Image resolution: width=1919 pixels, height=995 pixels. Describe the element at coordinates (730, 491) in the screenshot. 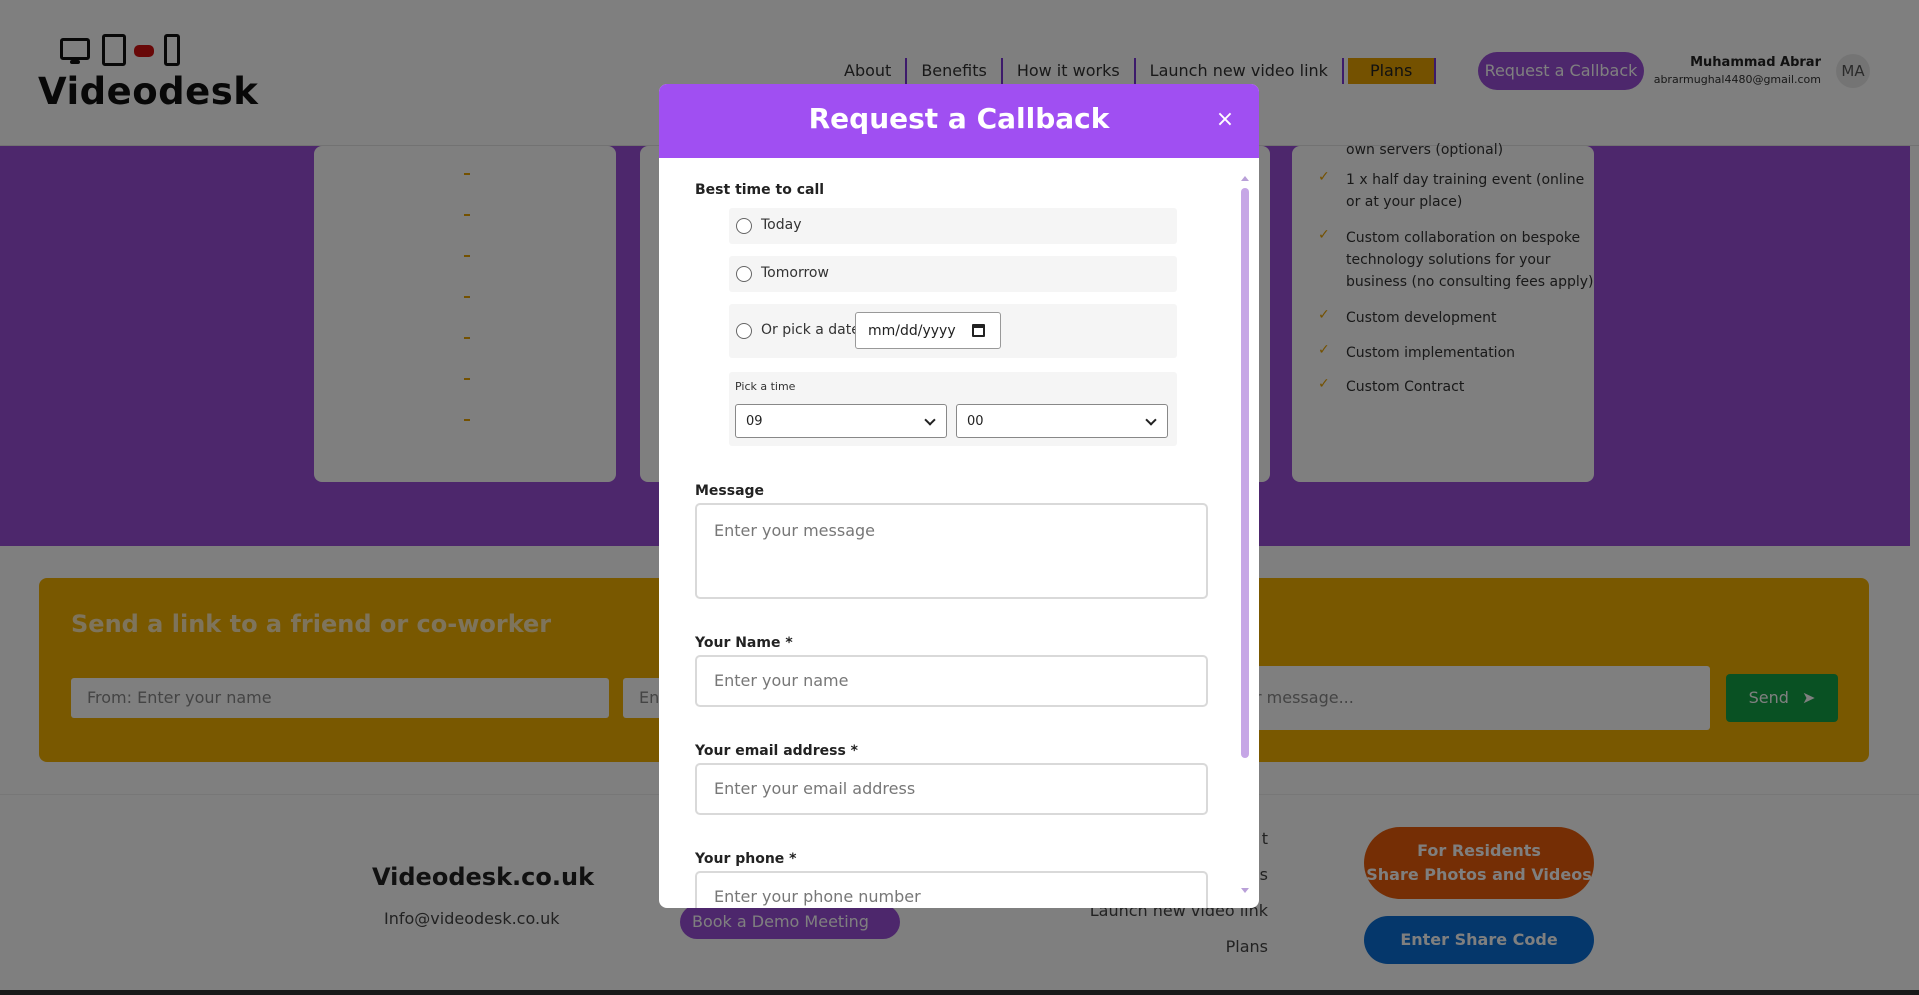

I see `message-label: Message` at that location.